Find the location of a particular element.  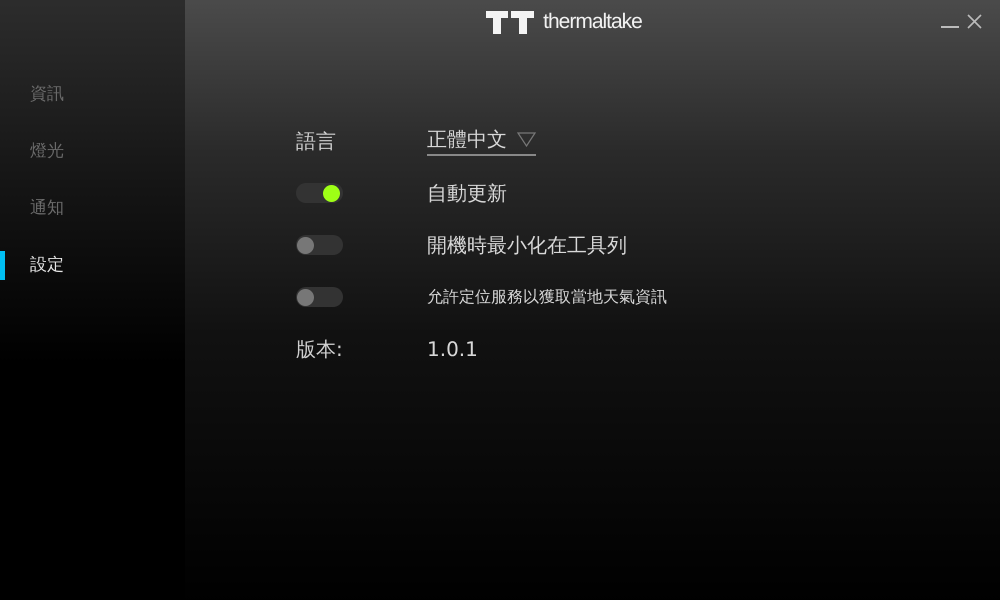

setting-label: 自動更新 is located at coordinates (467, 193).